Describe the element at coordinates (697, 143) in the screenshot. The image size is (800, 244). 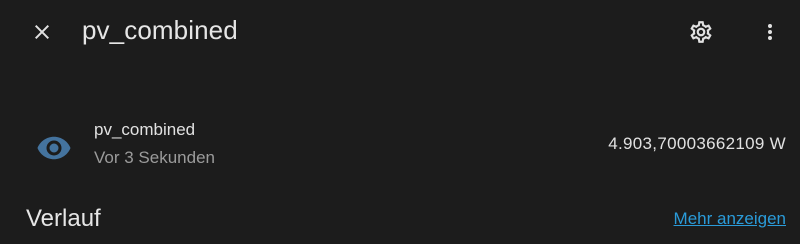
I see `entity-state-value: 4.903,70003662109 W` at that location.